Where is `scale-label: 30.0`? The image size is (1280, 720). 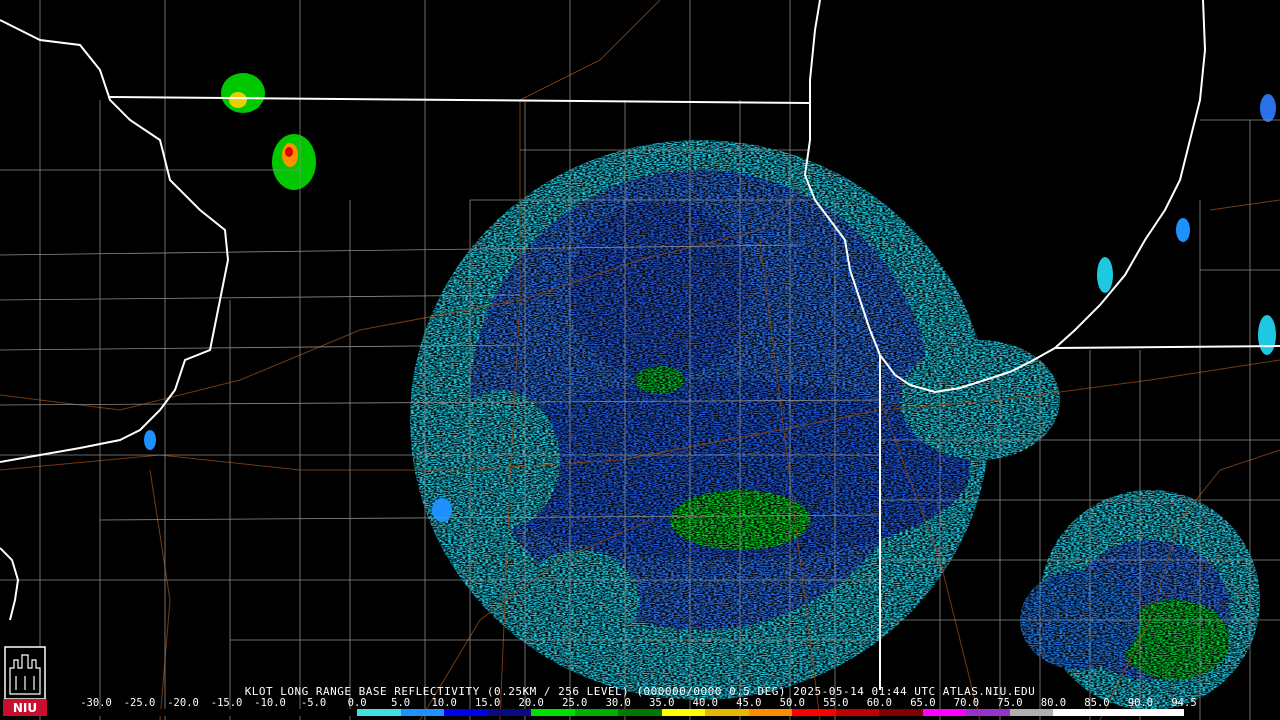
scale-label: 30.0 is located at coordinates (618, 703).